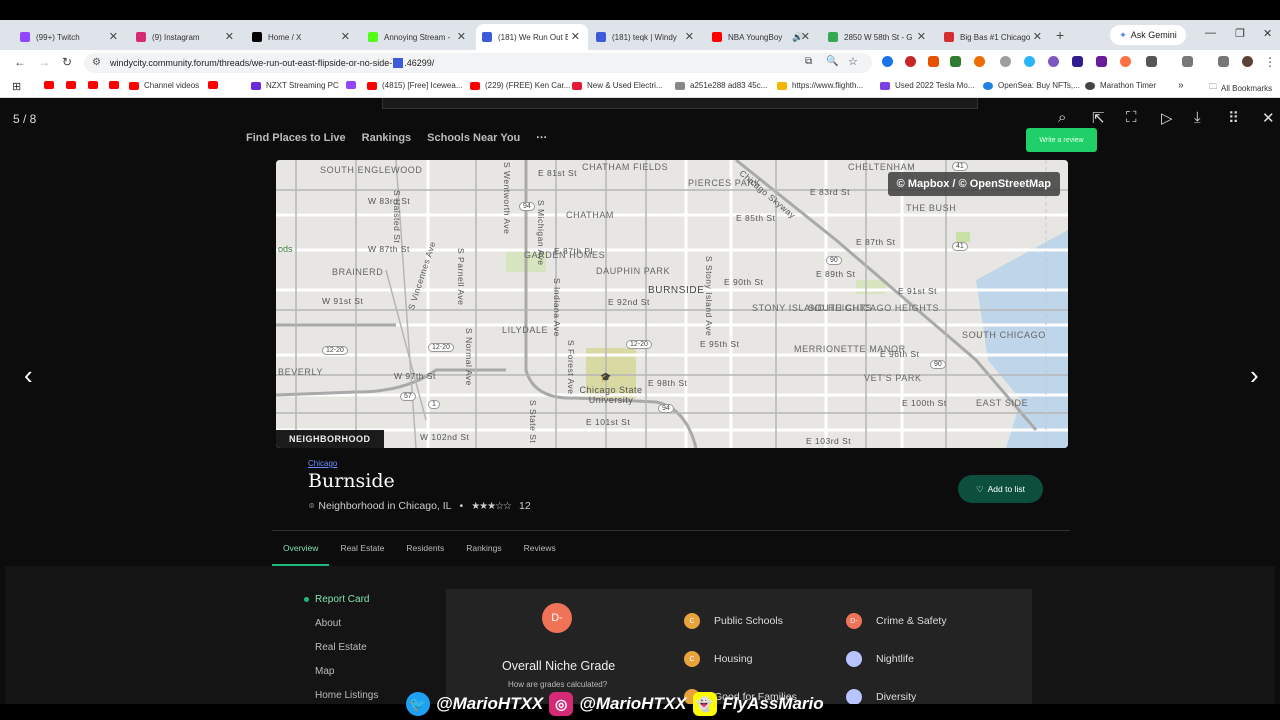  I want to click on new-tab-button: +, so click(1060, 35).